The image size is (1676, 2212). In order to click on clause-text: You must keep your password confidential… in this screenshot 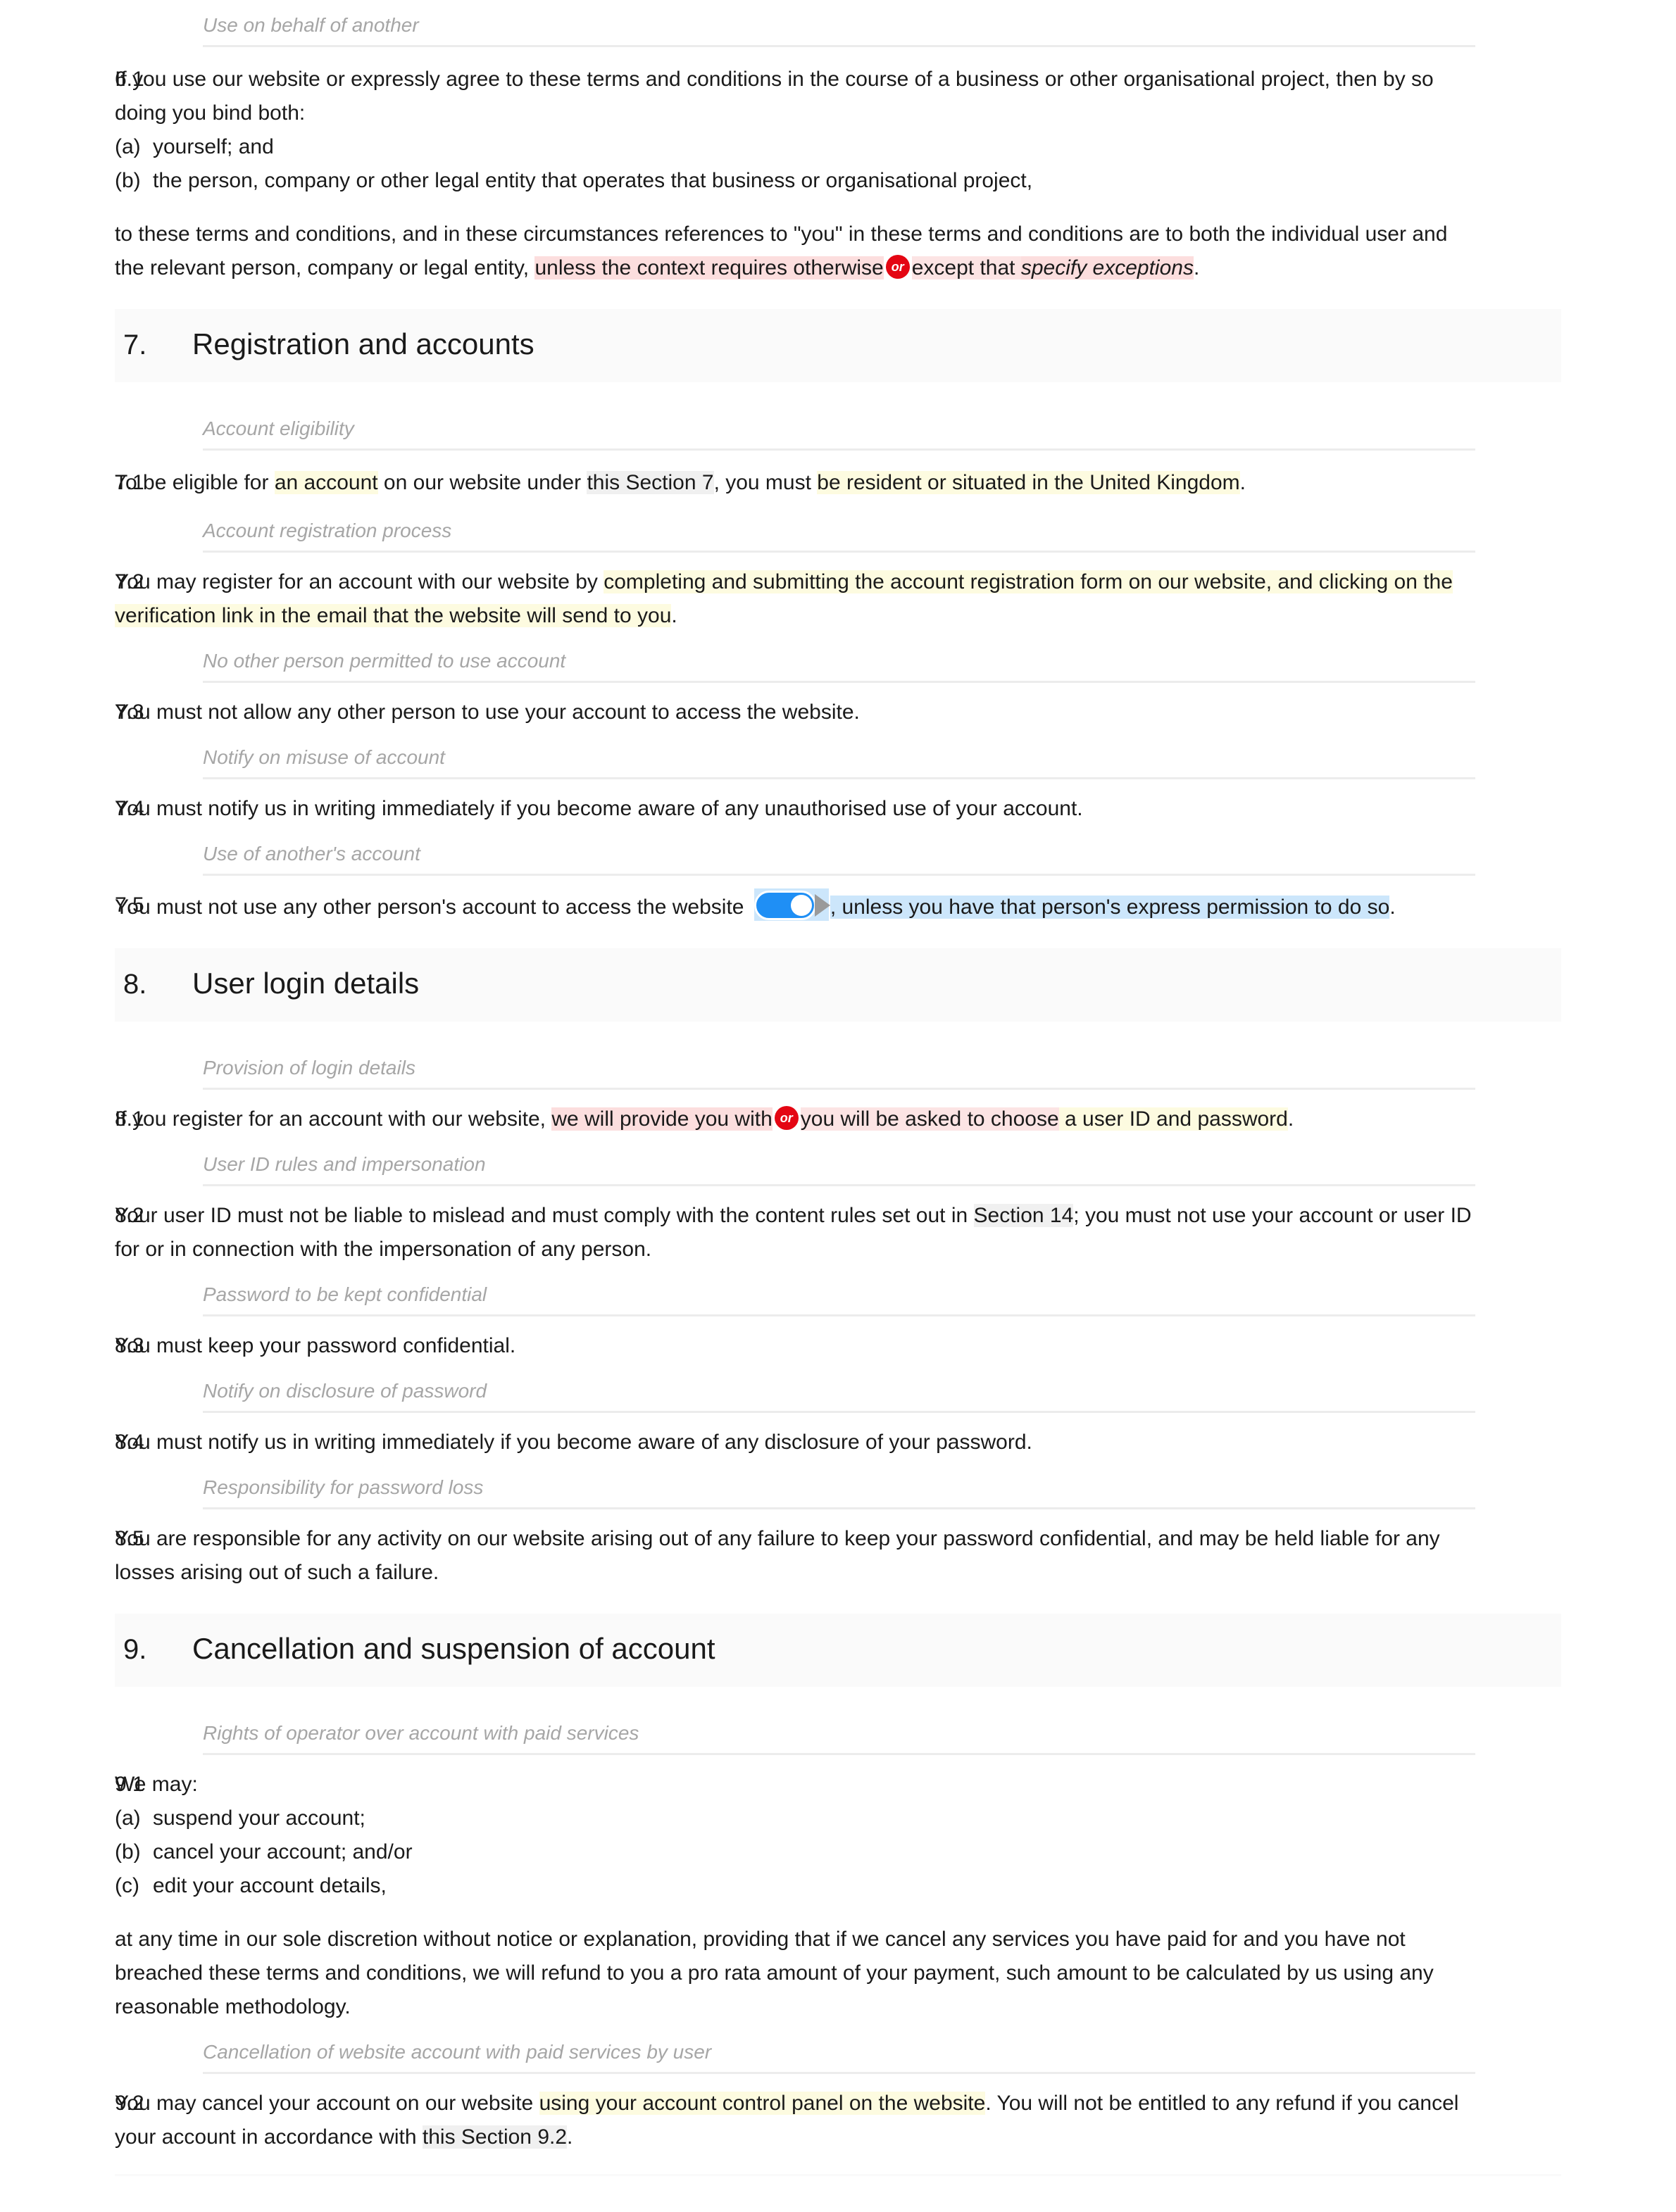, I will do `click(316, 1345)`.